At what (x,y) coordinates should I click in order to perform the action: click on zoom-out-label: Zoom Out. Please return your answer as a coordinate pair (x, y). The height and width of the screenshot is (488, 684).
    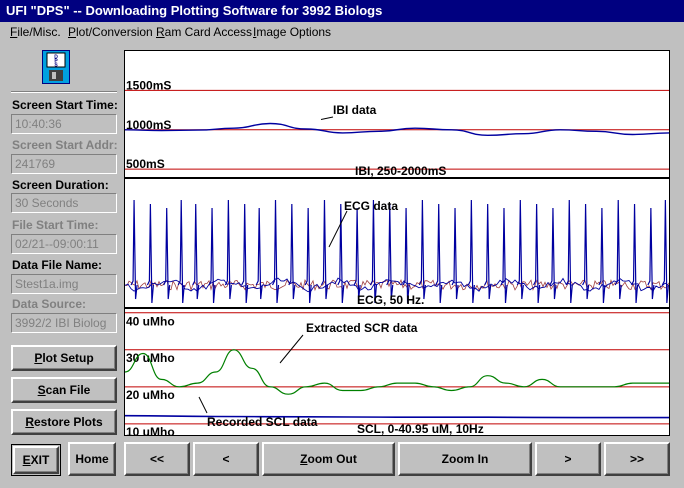
    Looking at the image, I should click on (328, 459).